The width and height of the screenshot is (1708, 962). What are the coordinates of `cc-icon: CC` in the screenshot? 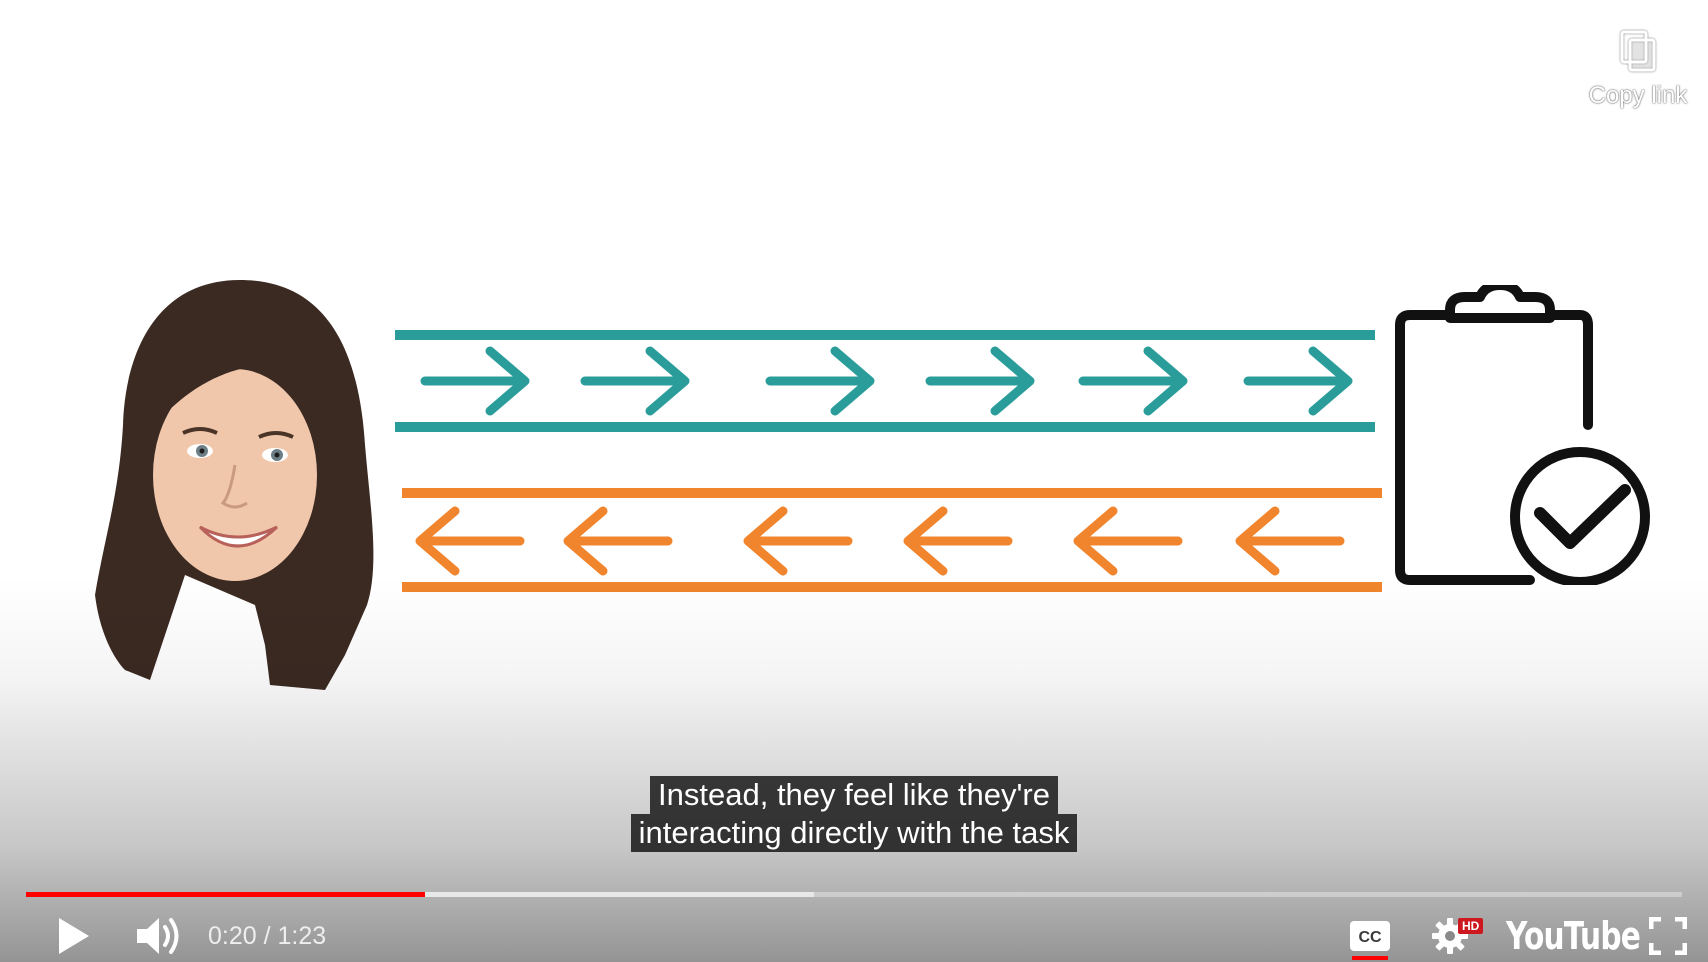 It's located at (1370, 936).